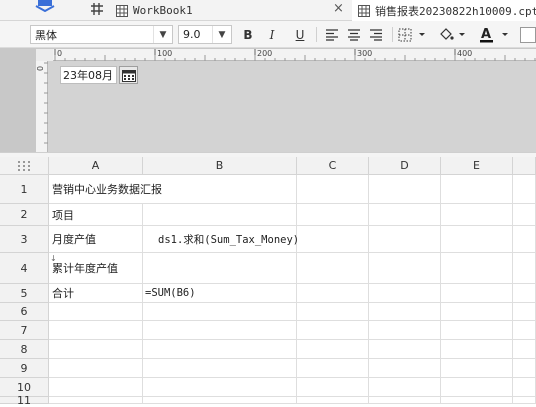  Describe the element at coordinates (96, 166) in the screenshot. I see `column-header-a: A` at that location.